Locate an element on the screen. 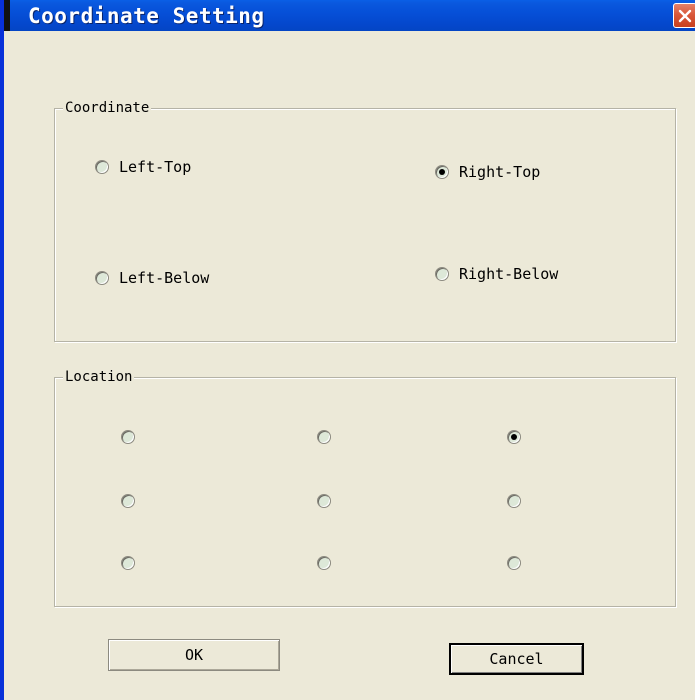 This screenshot has height=700, width=695. radio-right-below-label: Right-Below is located at coordinates (508, 274).